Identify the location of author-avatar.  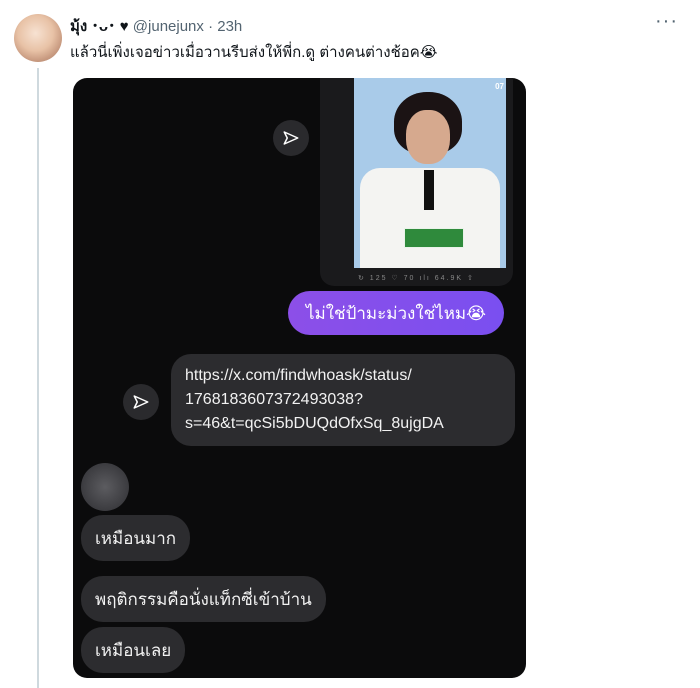
(38, 38).